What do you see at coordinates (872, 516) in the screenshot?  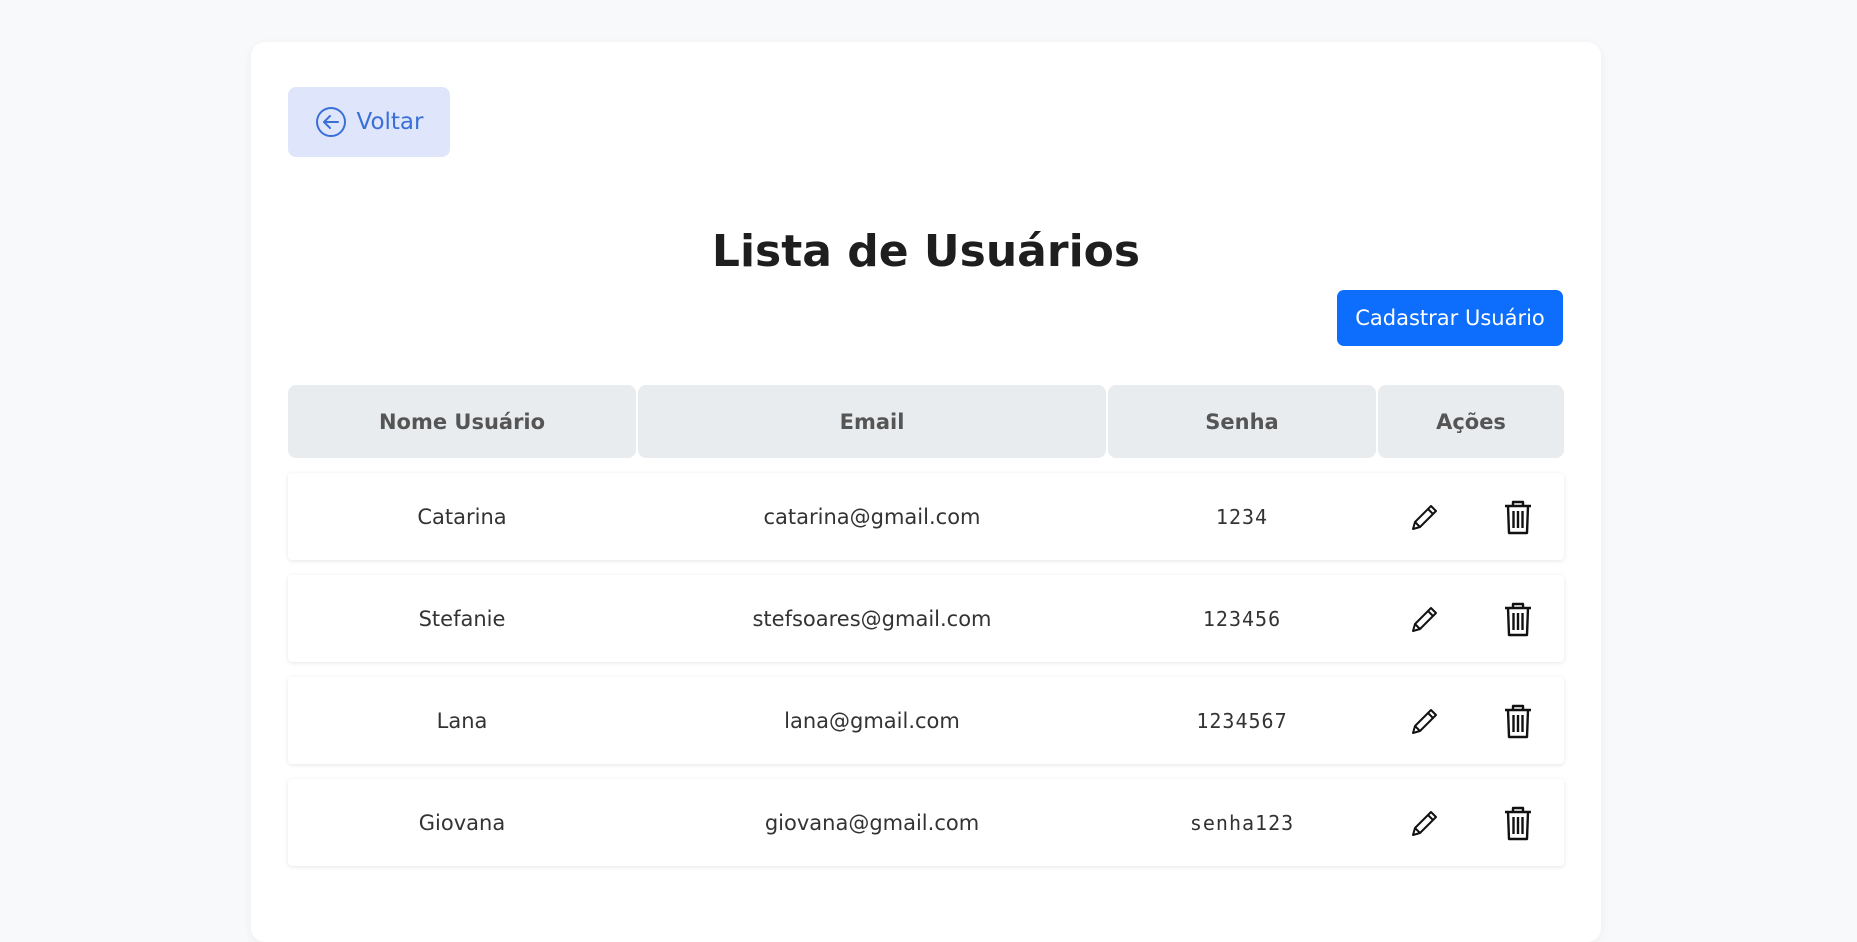 I see `user-email-cell: catarina@gmail.com` at bounding box center [872, 516].